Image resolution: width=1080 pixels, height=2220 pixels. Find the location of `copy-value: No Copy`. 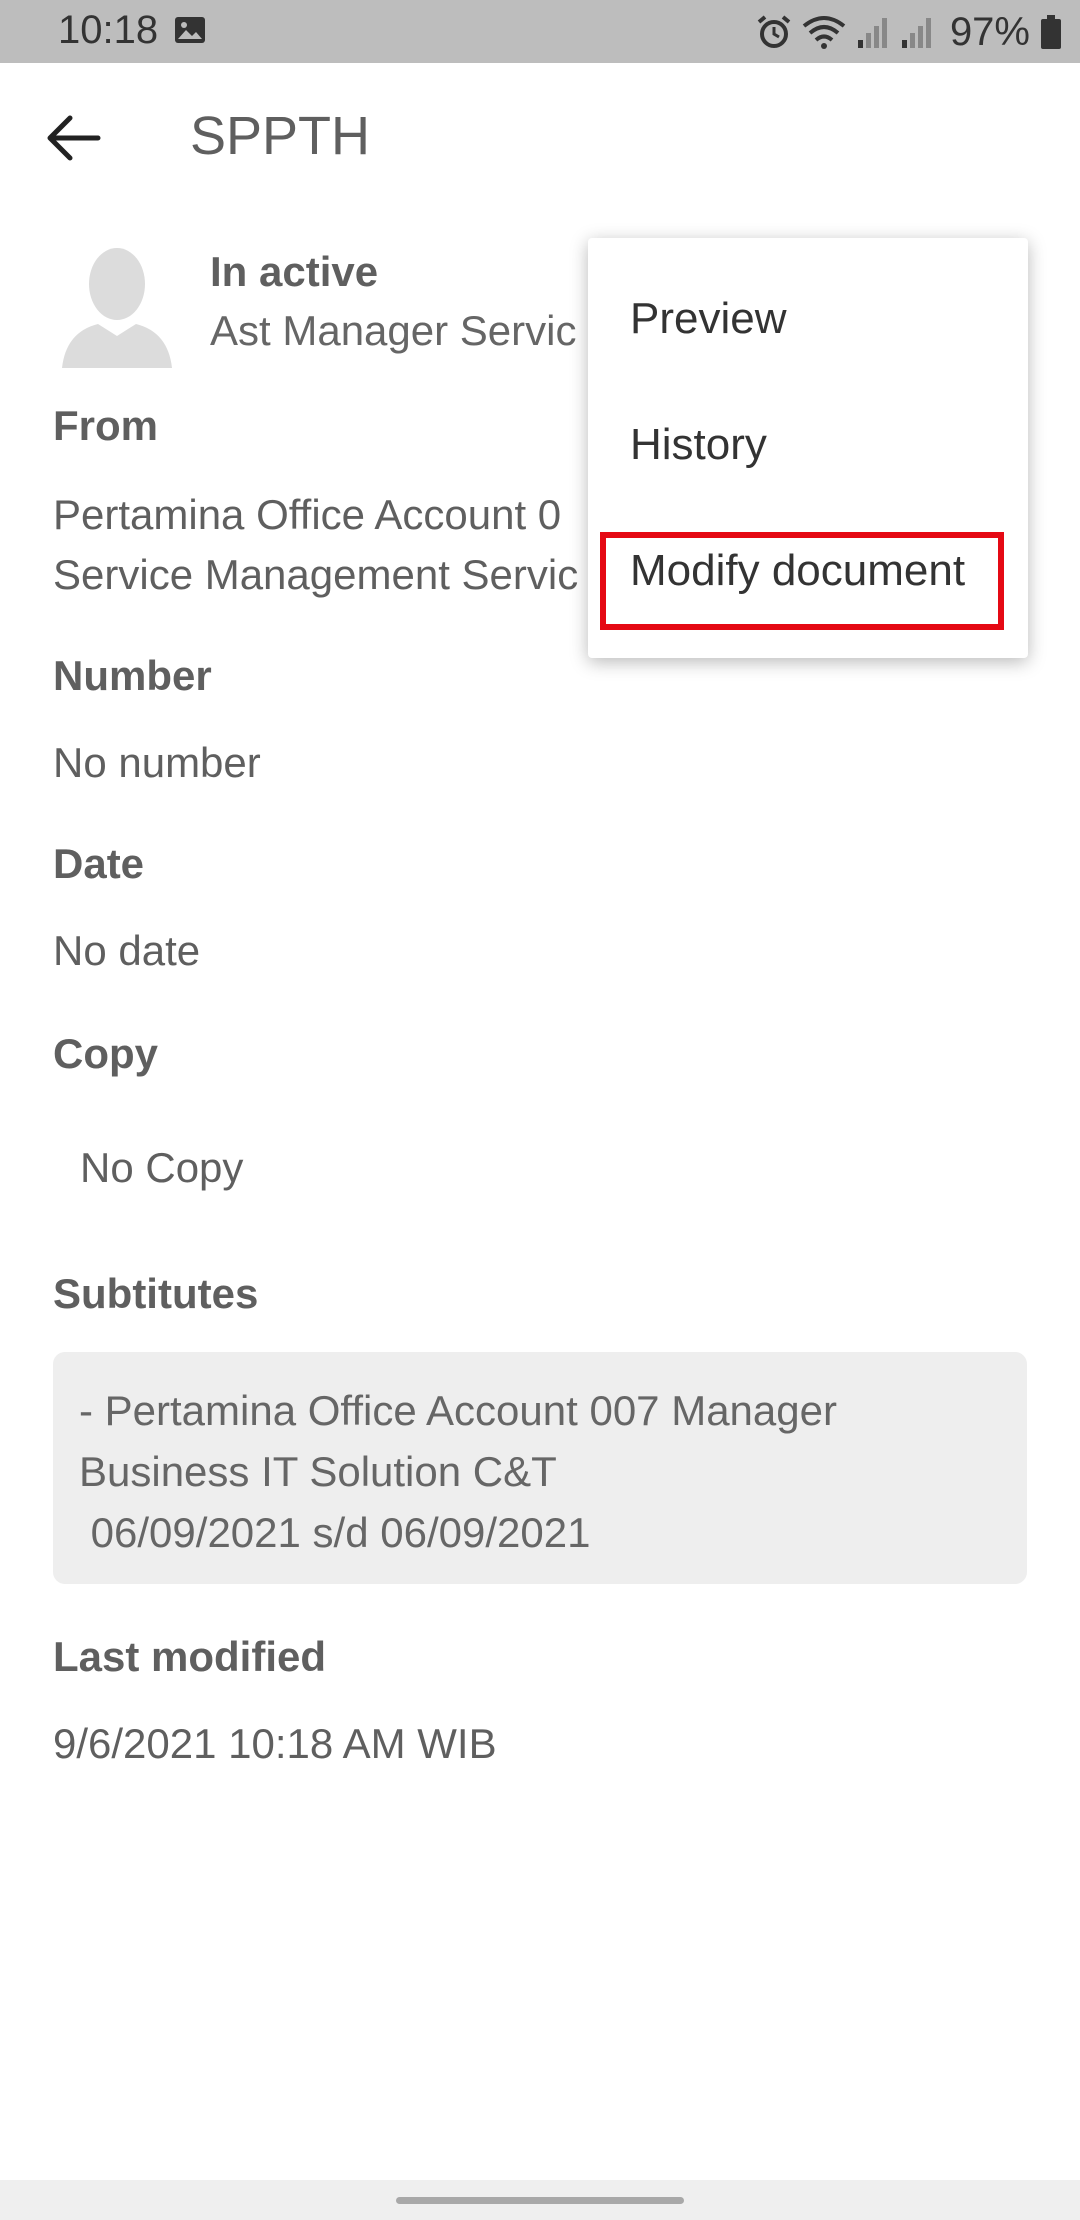

copy-value: No Copy is located at coordinates (162, 1167).